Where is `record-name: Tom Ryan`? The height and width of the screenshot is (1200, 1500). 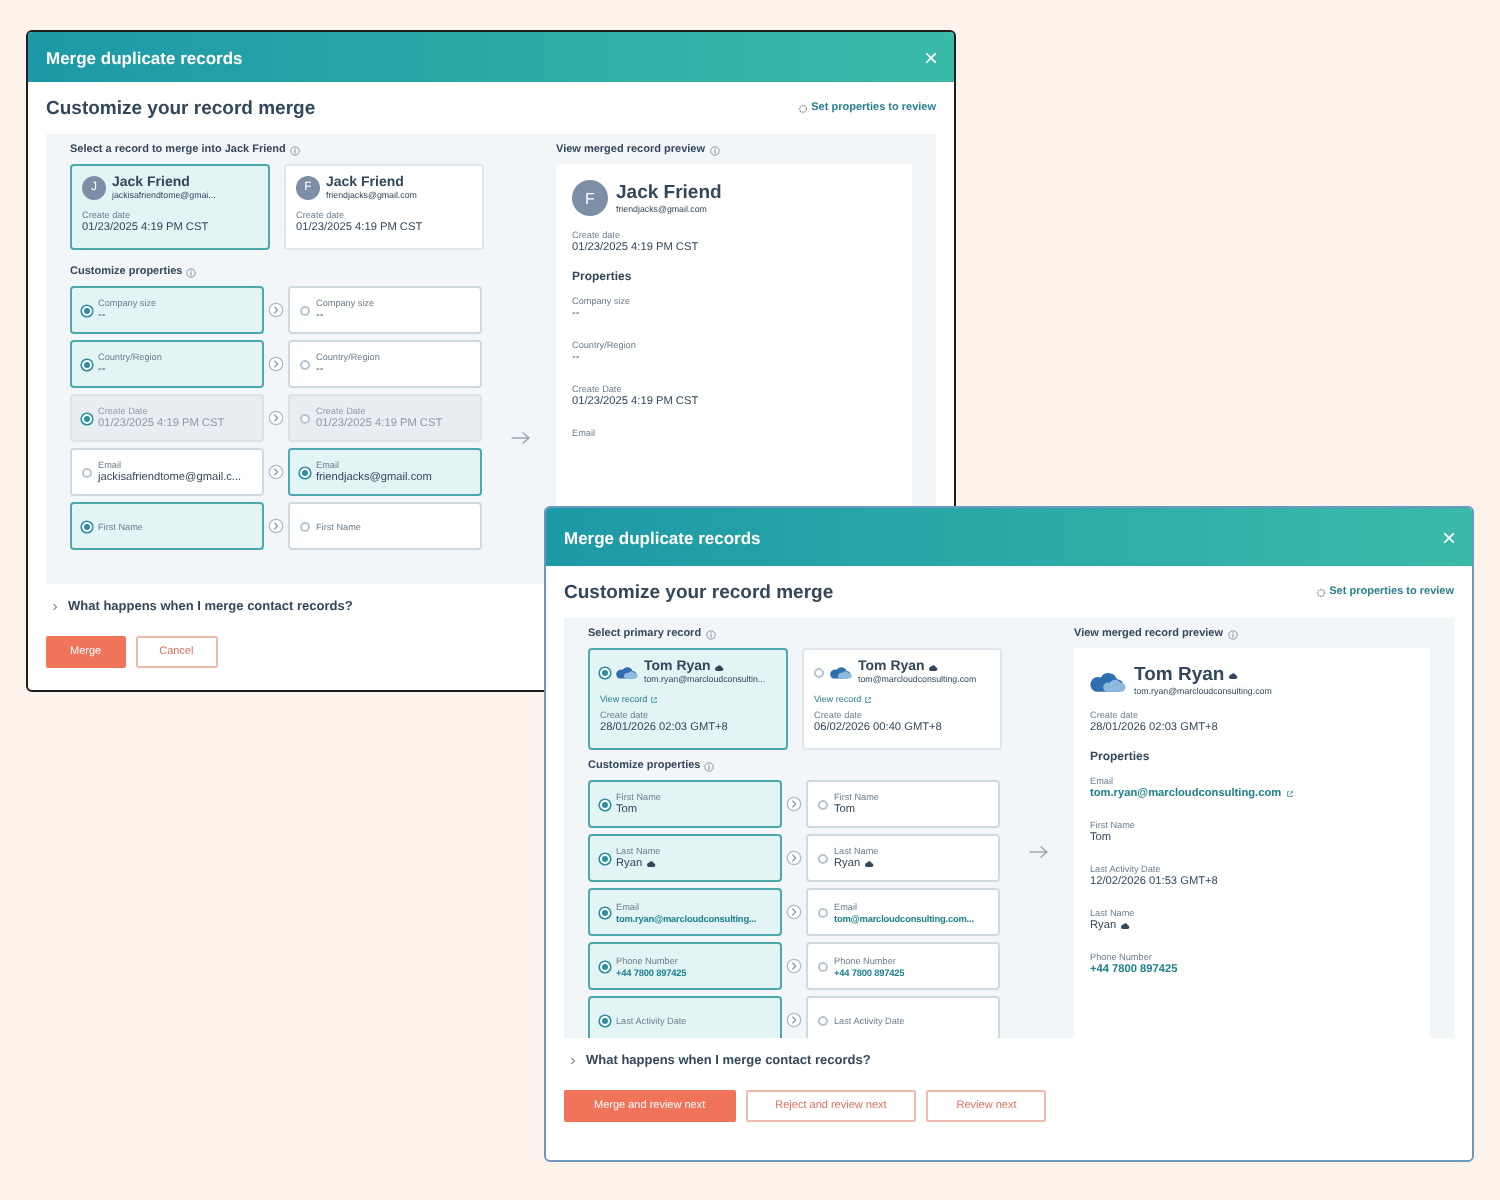
record-name: Tom Ryan is located at coordinates (1179, 675).